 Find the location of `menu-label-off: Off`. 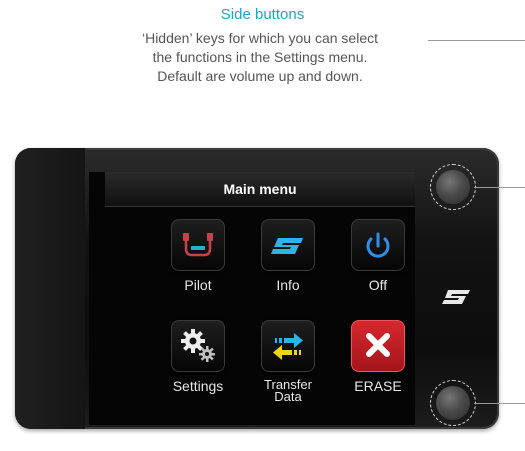

menu-label-off: Off is located at coordinates (378, 285).